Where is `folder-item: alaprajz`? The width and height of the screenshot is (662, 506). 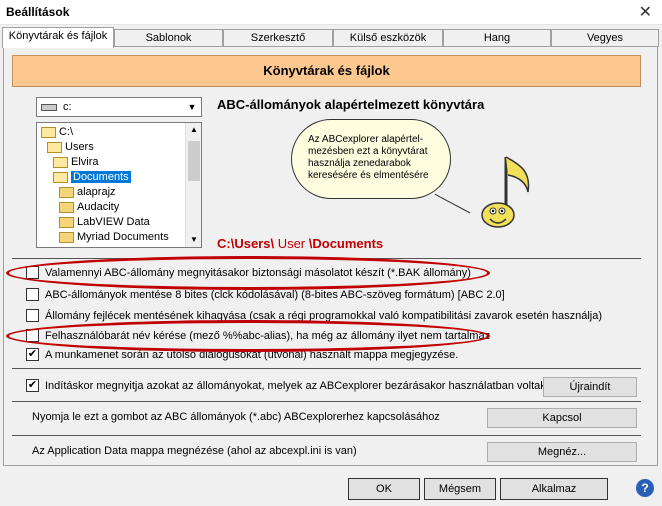
folder-item: alaprajz is located at coordinates (87, 192).